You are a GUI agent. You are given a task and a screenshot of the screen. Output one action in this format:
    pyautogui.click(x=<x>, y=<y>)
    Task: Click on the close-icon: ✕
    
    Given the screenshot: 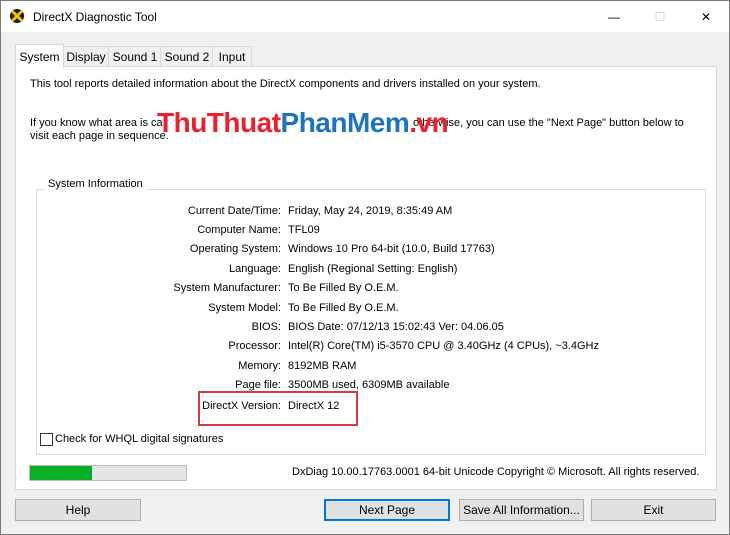 What is the action you would take?
    pyautogui.click(x=706, y=16)
    